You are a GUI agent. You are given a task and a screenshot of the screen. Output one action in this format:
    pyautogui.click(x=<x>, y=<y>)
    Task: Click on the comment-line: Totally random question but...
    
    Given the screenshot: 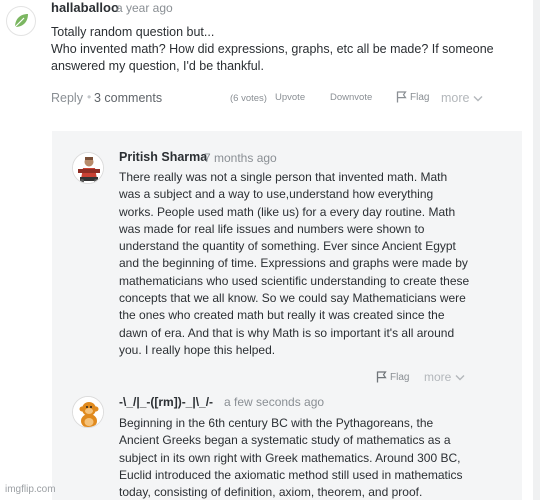 What is the action you would take?
    pyautogui.click(x=133, y=32)
    